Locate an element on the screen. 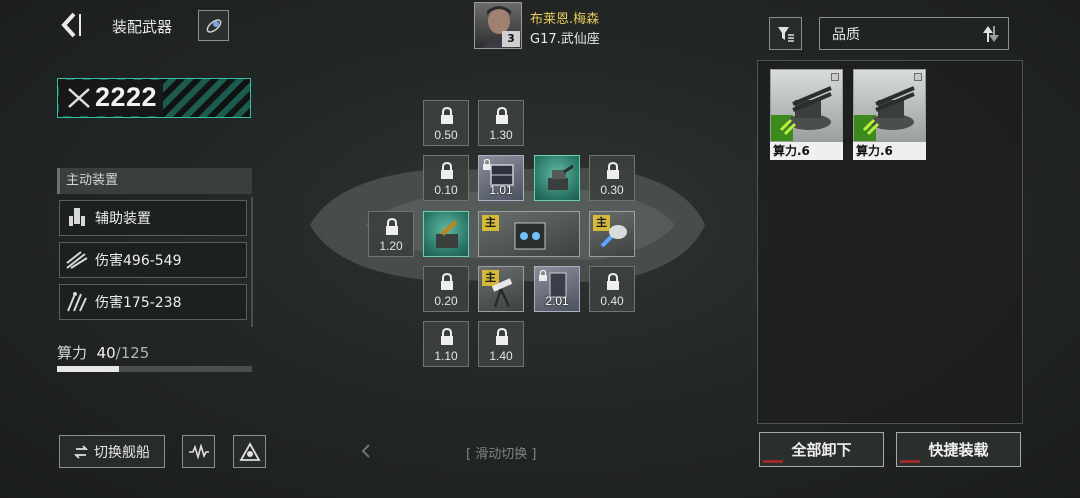 Image resolution: width=1080 pixels, height=498 pixels. filter-button is located at coordinates (785, 33).